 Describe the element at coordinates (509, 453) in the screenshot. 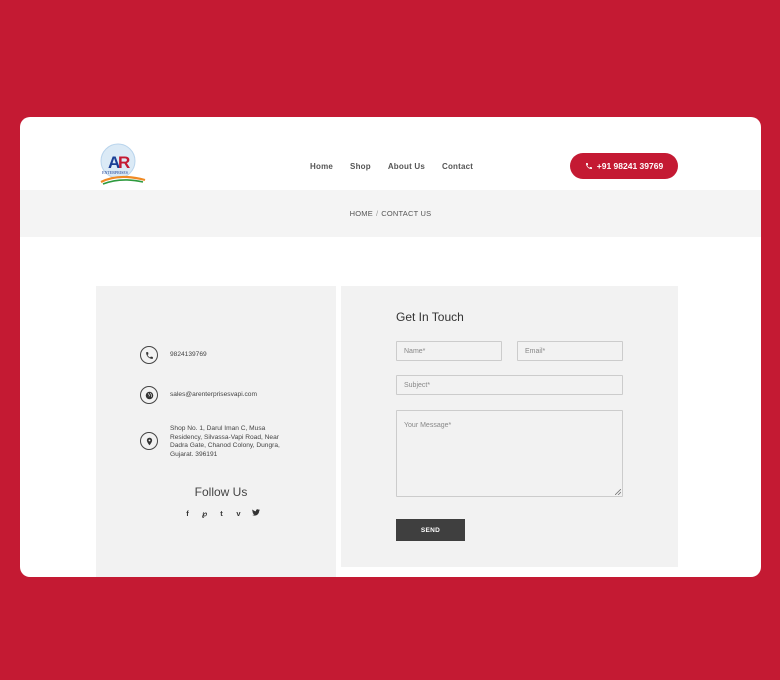

I see `message-field: Your Message*` at that location.